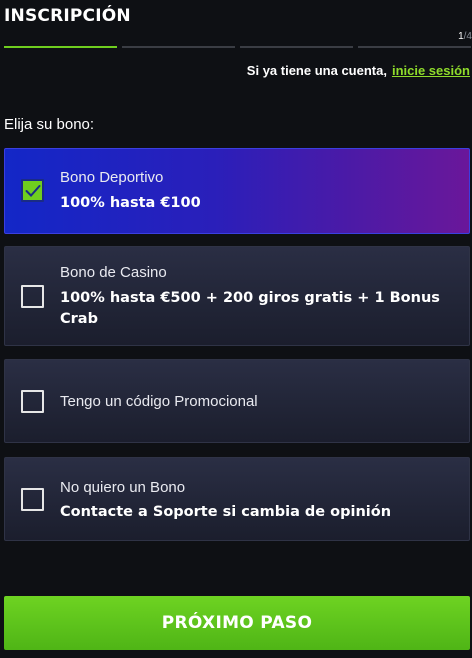  What do you see at coordinates (112, 177) in the screenshot?
I see `bonus-option-label: Bono Deportivo` at bounding box center [112, 177].